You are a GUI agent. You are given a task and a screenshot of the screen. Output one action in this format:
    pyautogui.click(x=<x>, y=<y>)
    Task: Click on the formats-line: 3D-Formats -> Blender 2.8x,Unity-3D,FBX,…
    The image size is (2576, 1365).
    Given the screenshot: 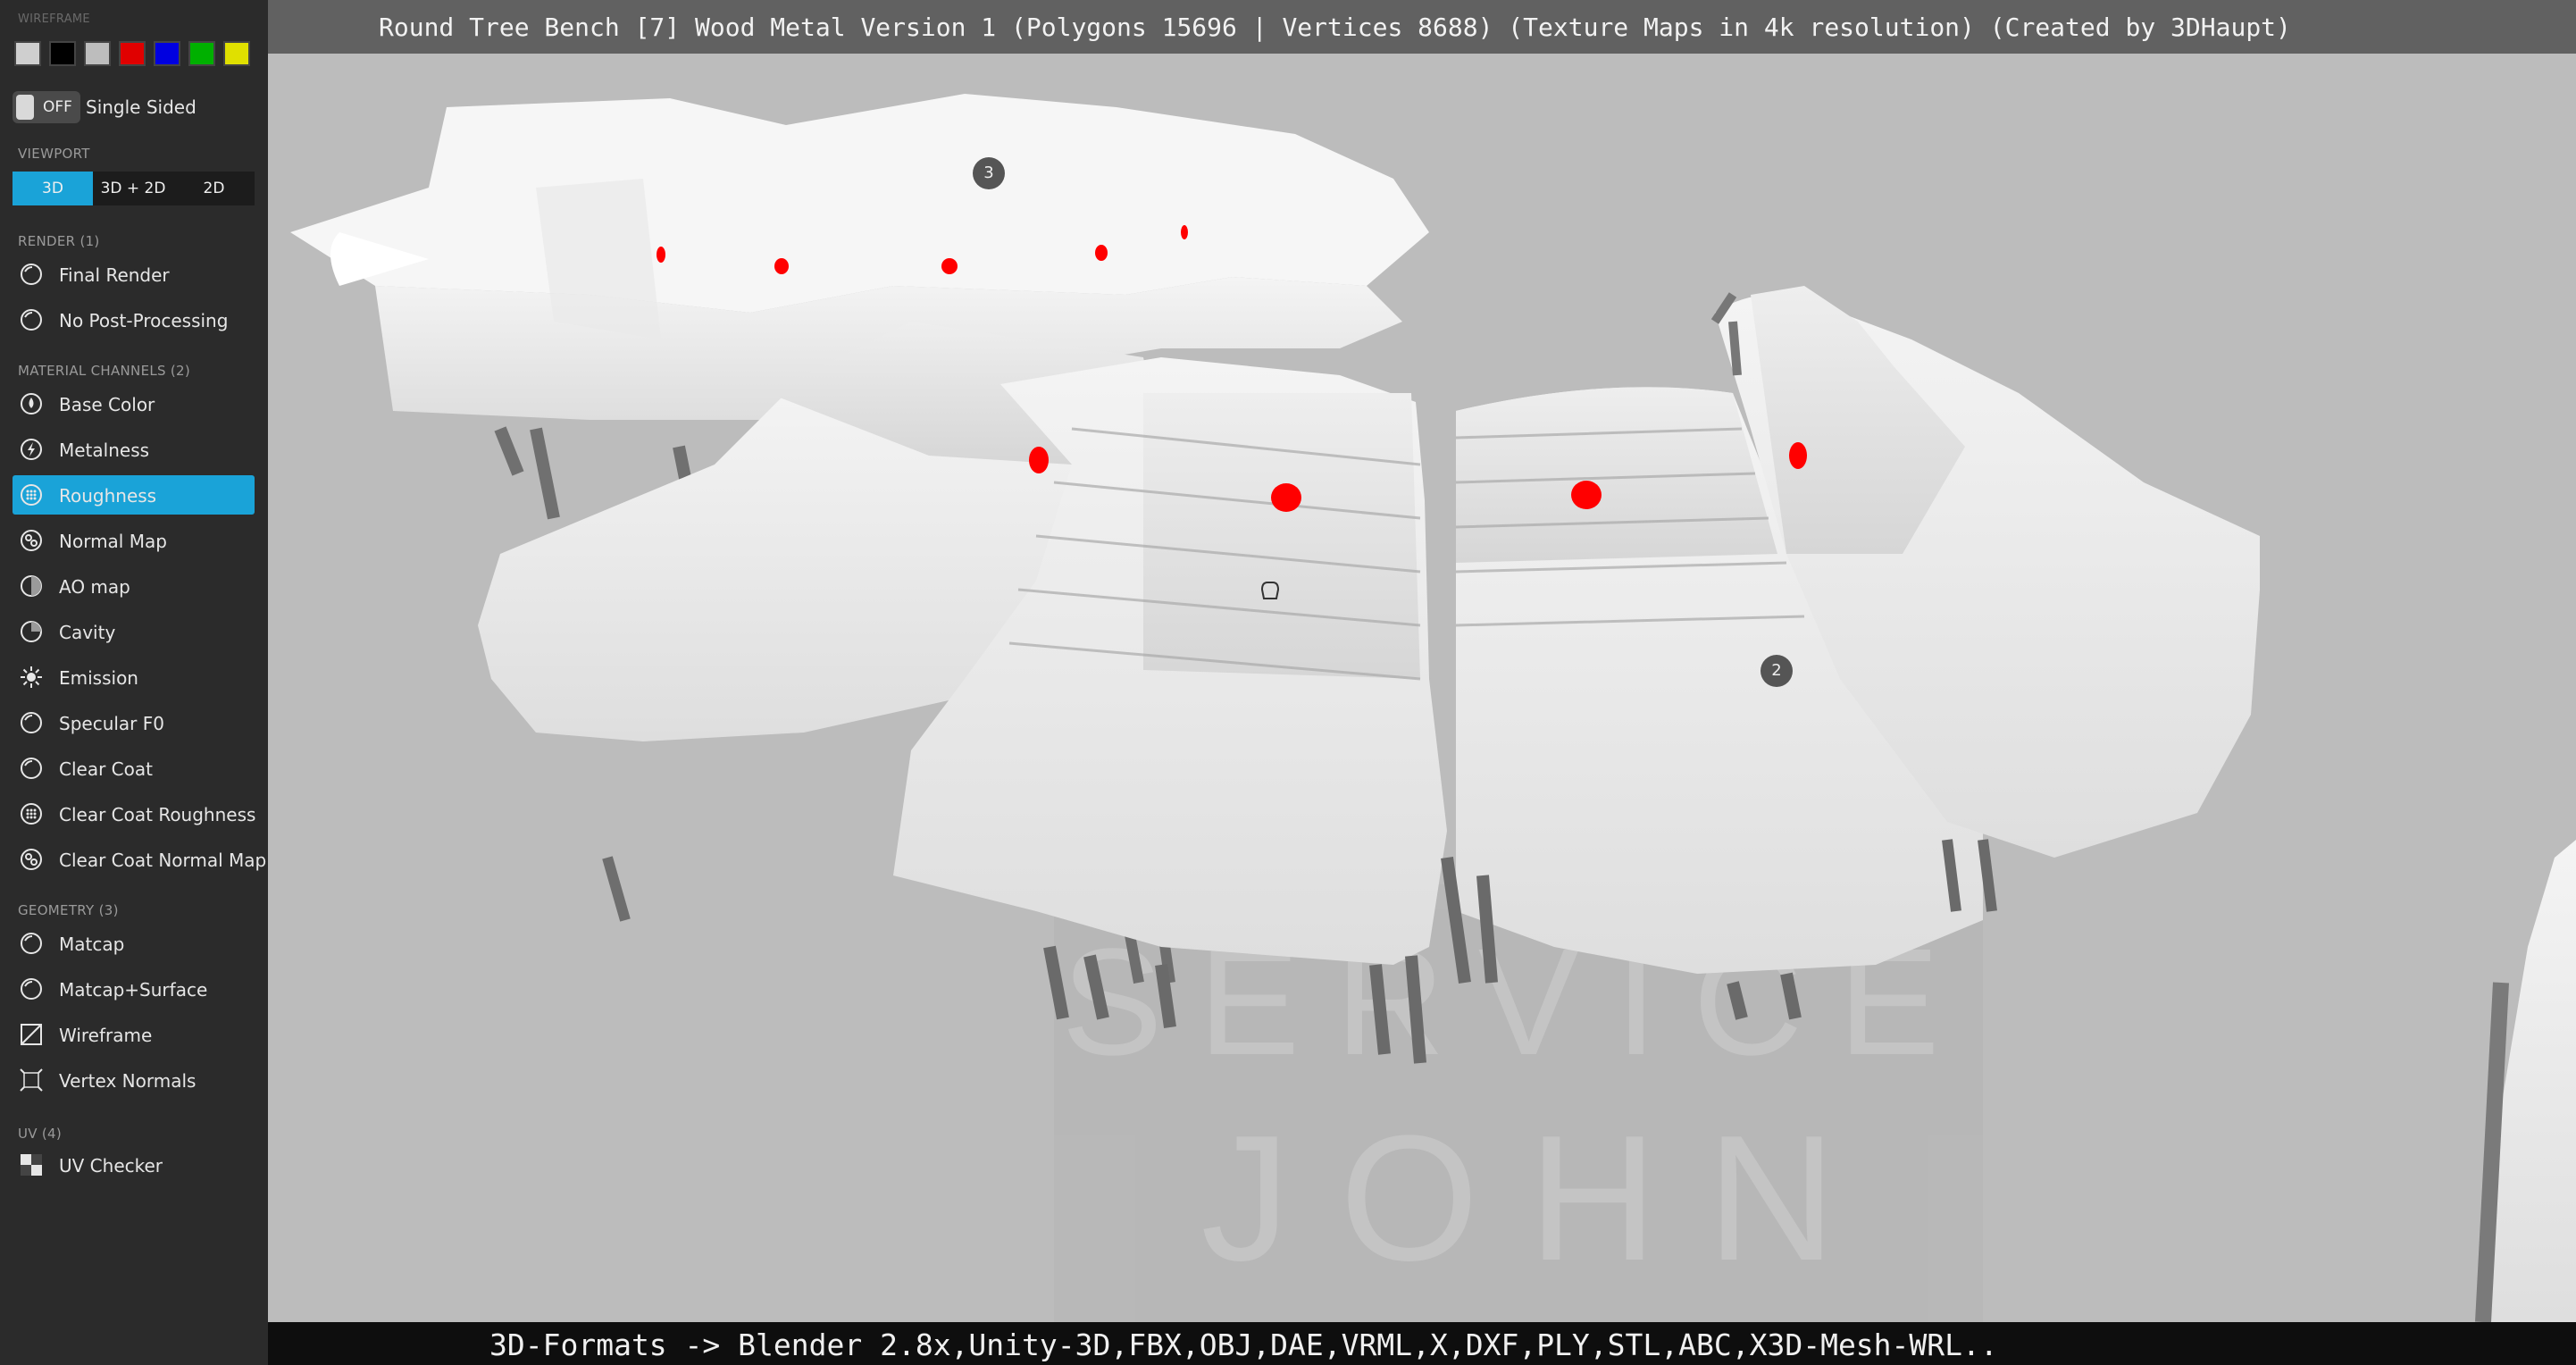 What is the action you would take?
    pyautogui.click(x=1243, y=1344)
    